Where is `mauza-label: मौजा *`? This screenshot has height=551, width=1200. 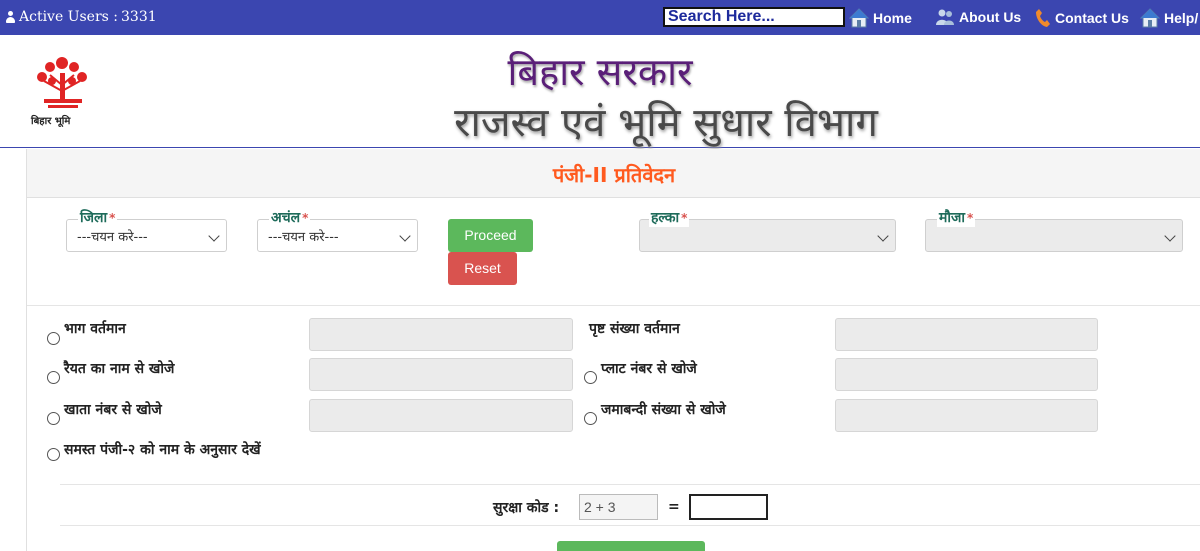
mauza-label: मौजा * is located at coordinates (956, 217).